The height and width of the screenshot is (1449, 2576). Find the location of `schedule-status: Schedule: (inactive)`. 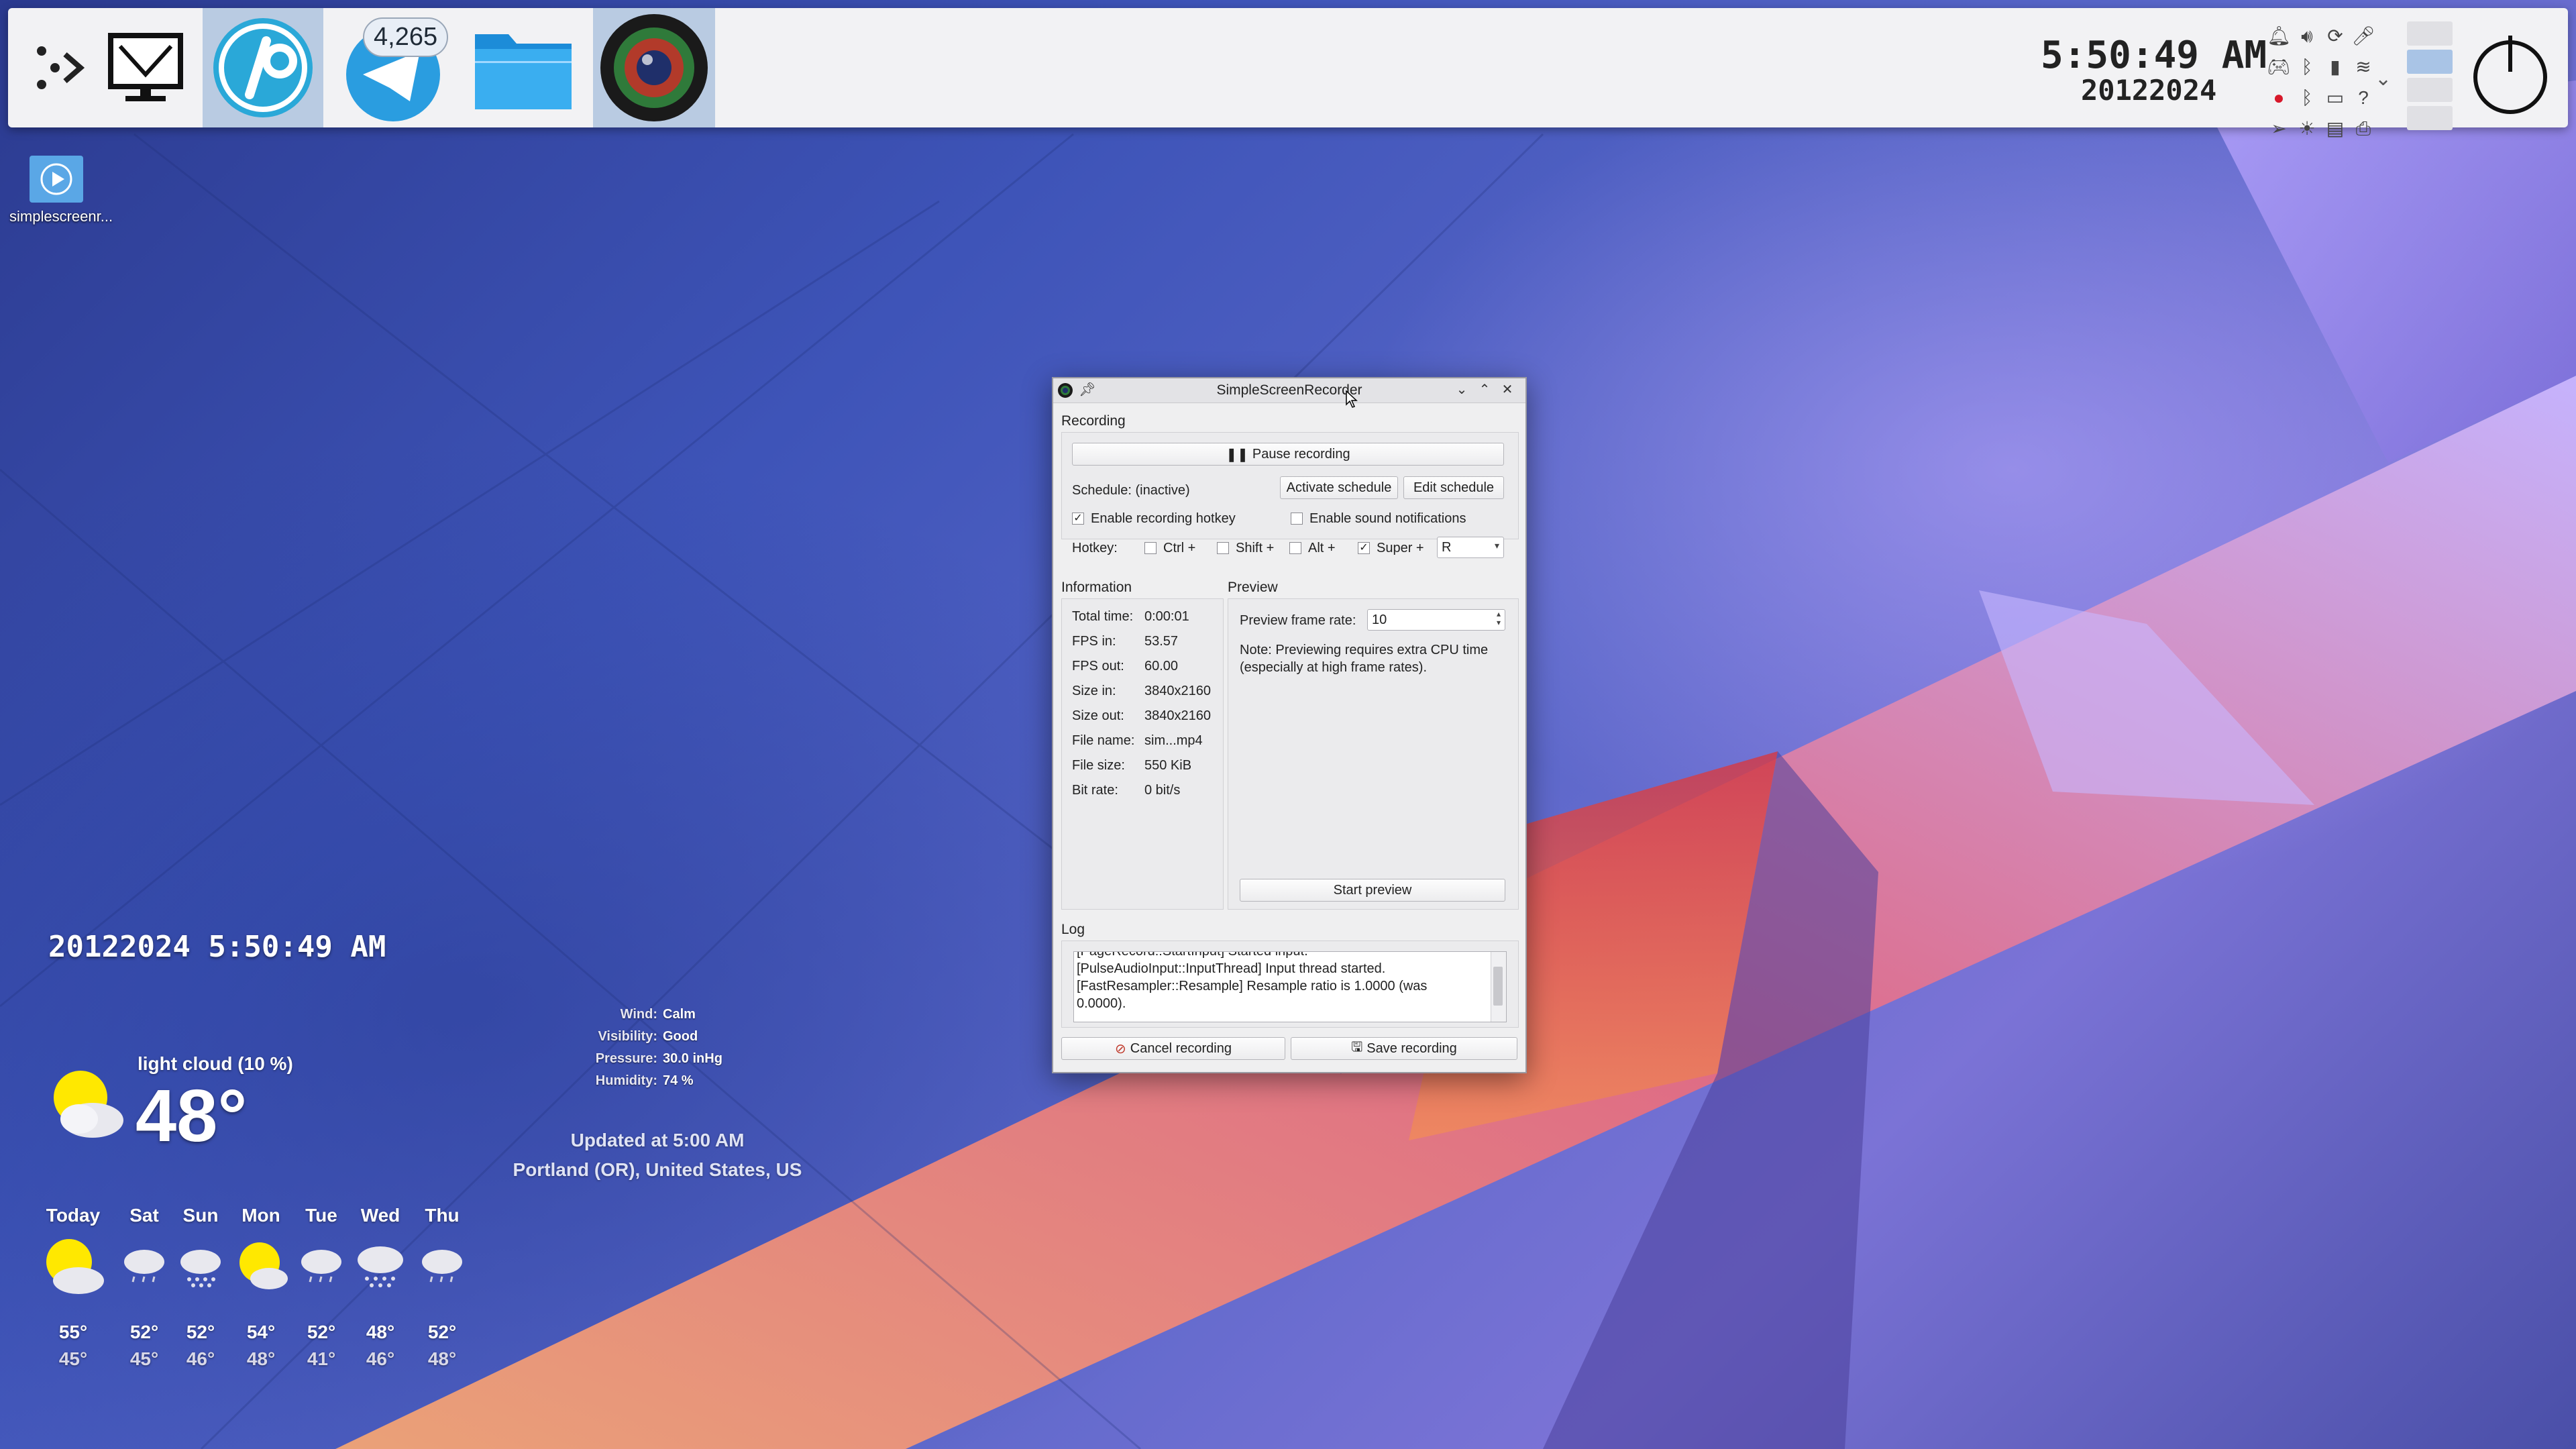

schedule-status: Schedule: (inactive) is located at coordinates (1131, 490).